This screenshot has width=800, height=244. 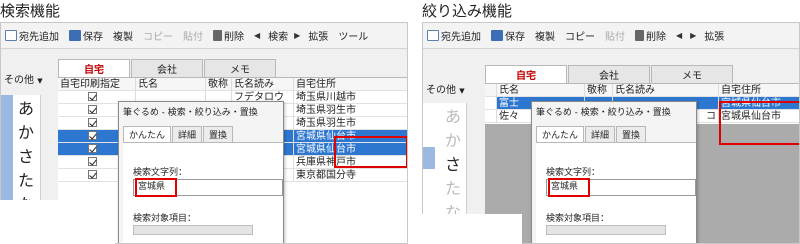 I want to click on header-print: 自宅印刷指定, so click(x=97, y=84).